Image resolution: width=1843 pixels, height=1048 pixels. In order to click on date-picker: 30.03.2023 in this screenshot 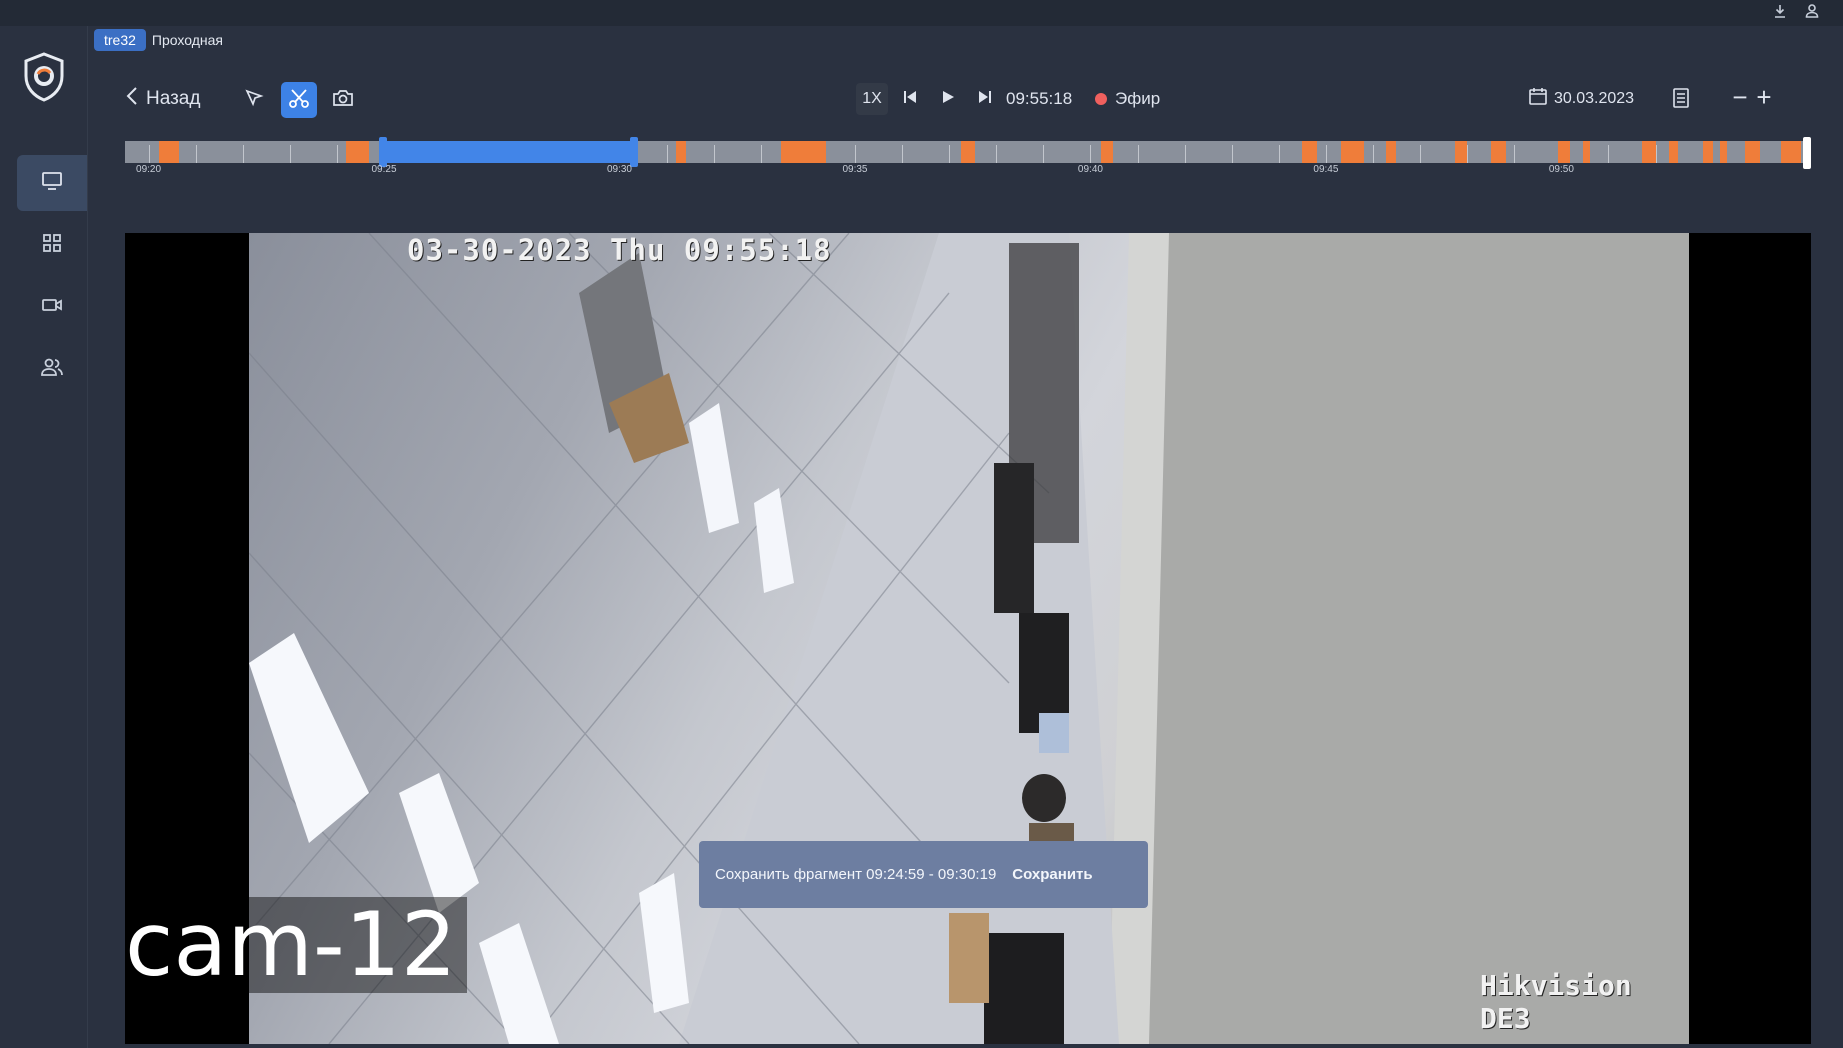, I will do `click(1581, 98)`.